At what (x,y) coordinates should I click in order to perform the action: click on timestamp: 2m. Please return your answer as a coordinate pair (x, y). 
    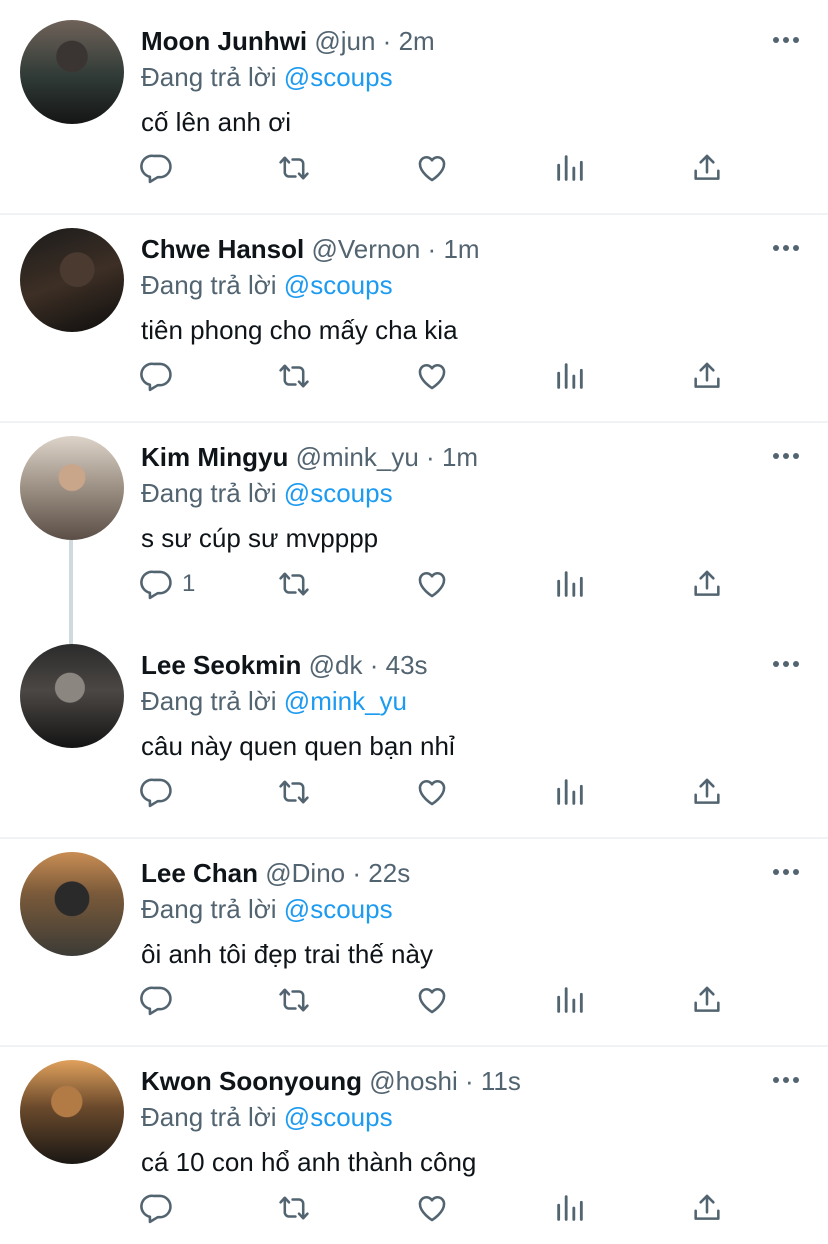
    Looking at the image, I should click on (417, 41).